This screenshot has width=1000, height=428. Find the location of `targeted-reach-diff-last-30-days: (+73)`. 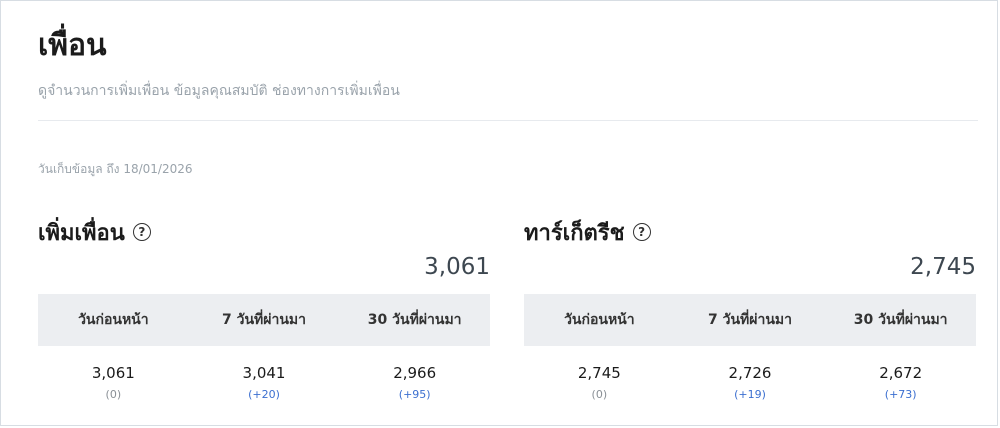

targeted-reach-diff-last-30-days: (+73) is located at coordinates (900, 394).